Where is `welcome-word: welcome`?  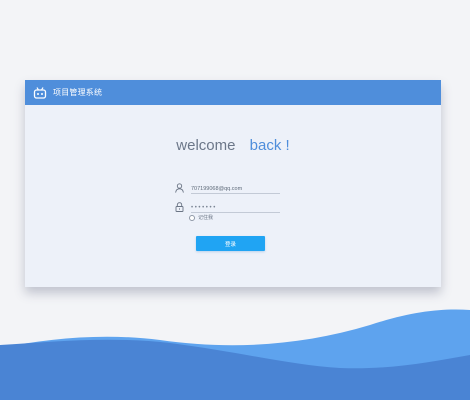
welcome-word: welcome is located at coordinates (206, 145).